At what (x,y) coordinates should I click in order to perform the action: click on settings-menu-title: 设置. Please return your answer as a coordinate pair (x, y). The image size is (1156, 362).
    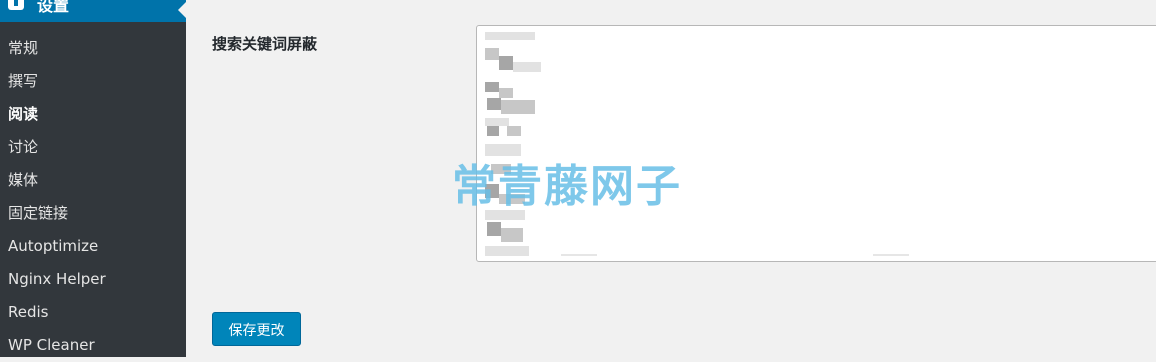
    Looking at the image, I should click on (53, 7).